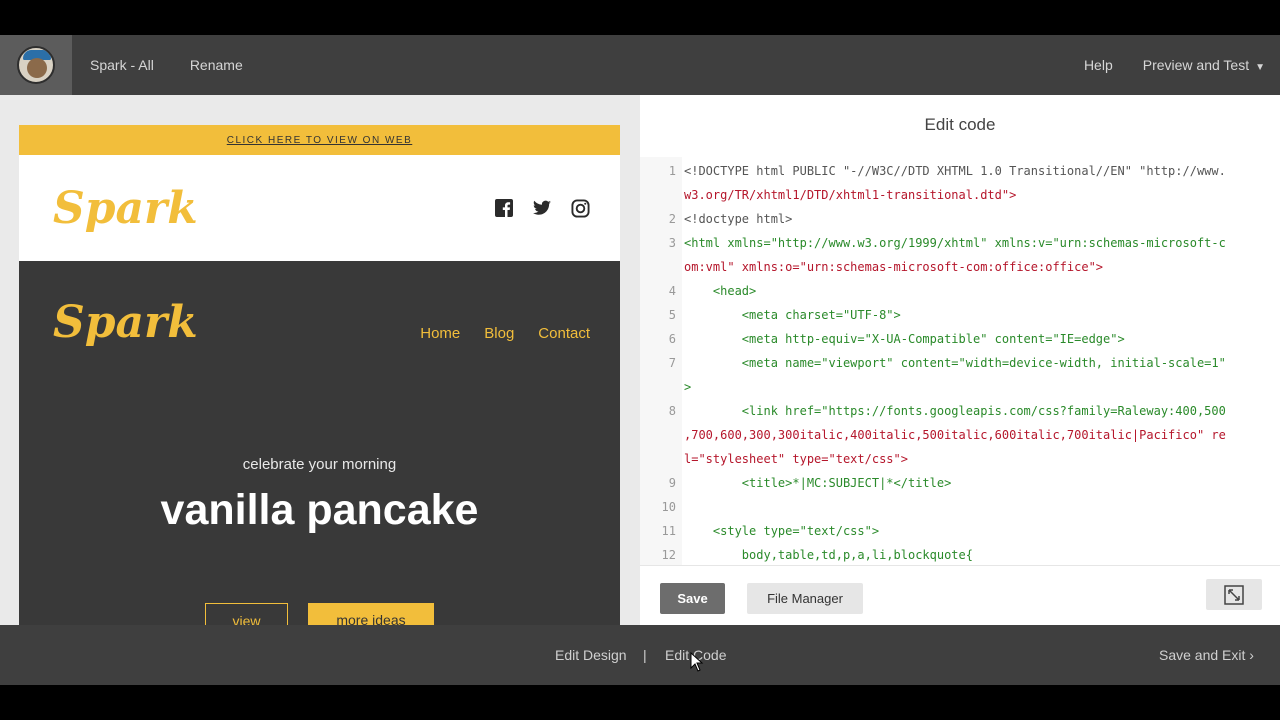 This screenshot has height=720, width=1280. What do you see at coordinates (640, 655) in the screenshot?
I see `bottom-bar: Edit Design | Edit Code Save and Exit ›` at bounding box center [640, 655].